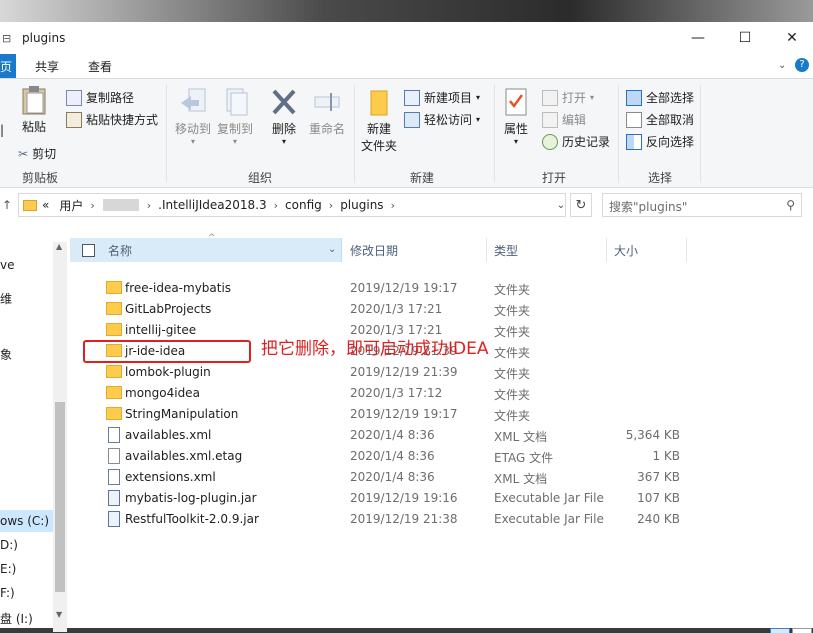  Describe the element at coordinates (327, 102) in the screenshot. I see `rename-icon` at that location.